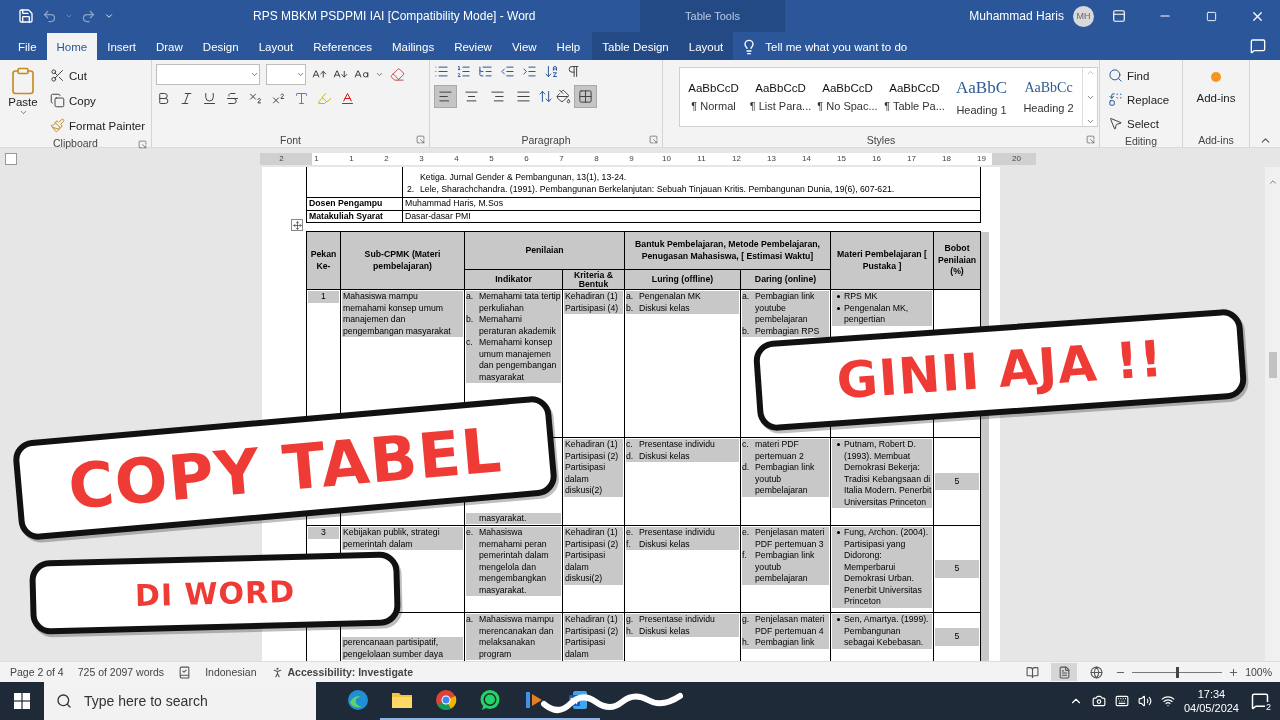  I want to click on customize-icon, so click(109, 16).